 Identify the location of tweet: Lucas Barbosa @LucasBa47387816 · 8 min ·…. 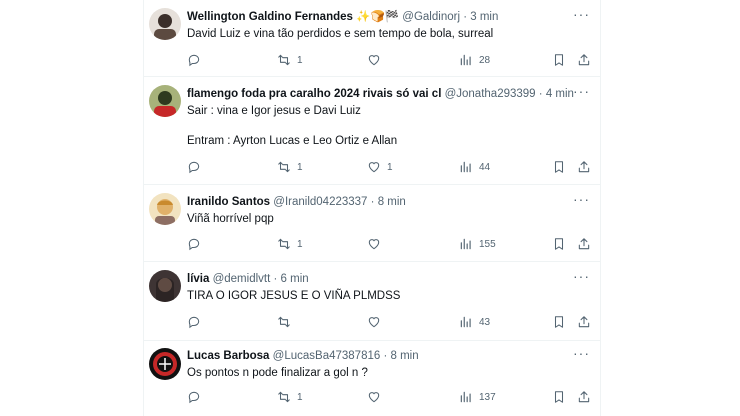
(372, 378).